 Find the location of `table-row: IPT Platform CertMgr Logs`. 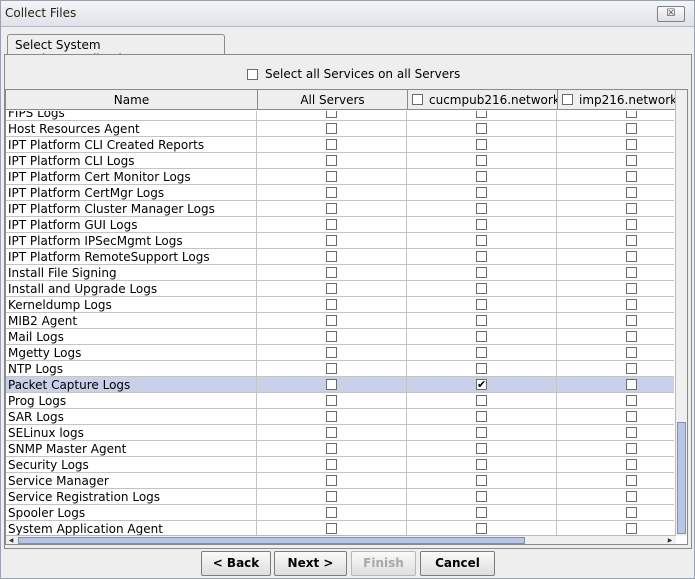

table-row: IPT Platform CertMgr Logs is located at coordinates (340, 193).